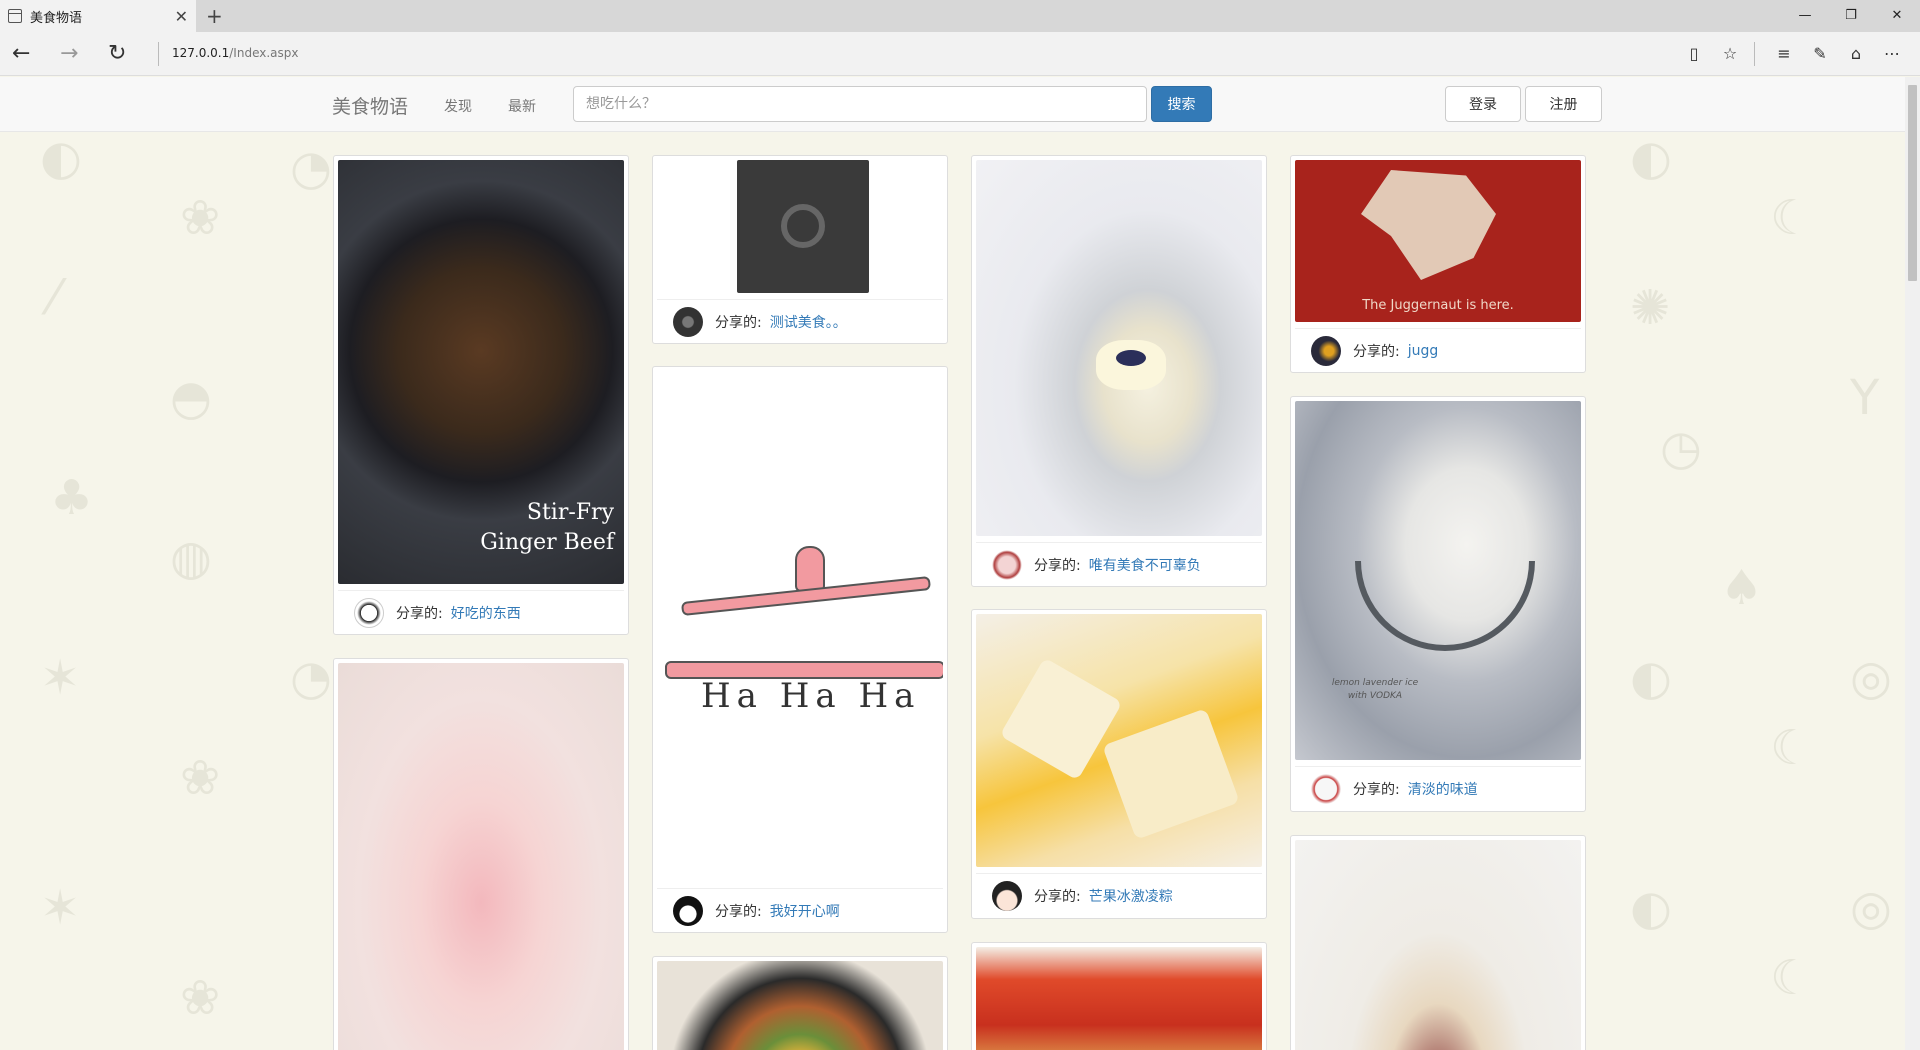 This screenshot has width=1920, height=1050. I want to click on browser-toolbar: ← → ↻ 127.0.0.1/Index.aspx ▯ ☆ ≡ ✎ ⌂ ⋯, so click(960, 54).